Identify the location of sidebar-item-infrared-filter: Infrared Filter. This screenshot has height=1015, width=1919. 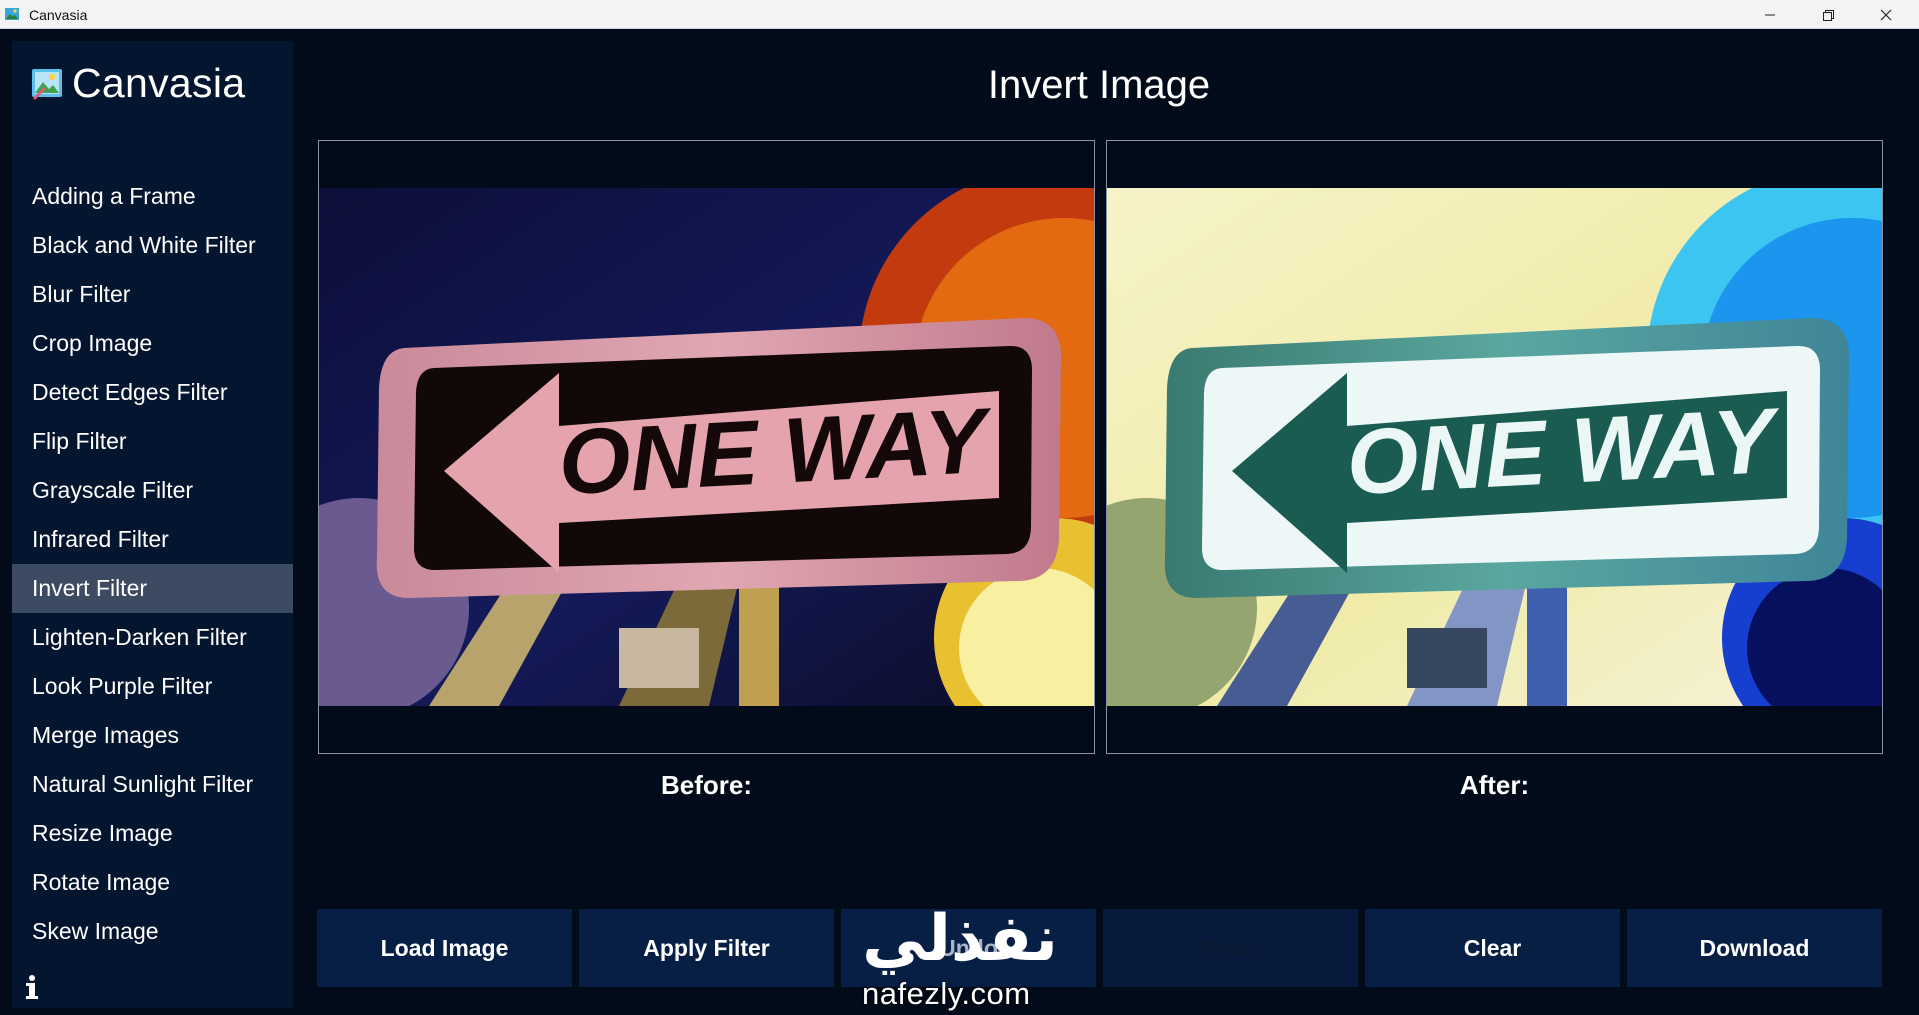
(152, 539).